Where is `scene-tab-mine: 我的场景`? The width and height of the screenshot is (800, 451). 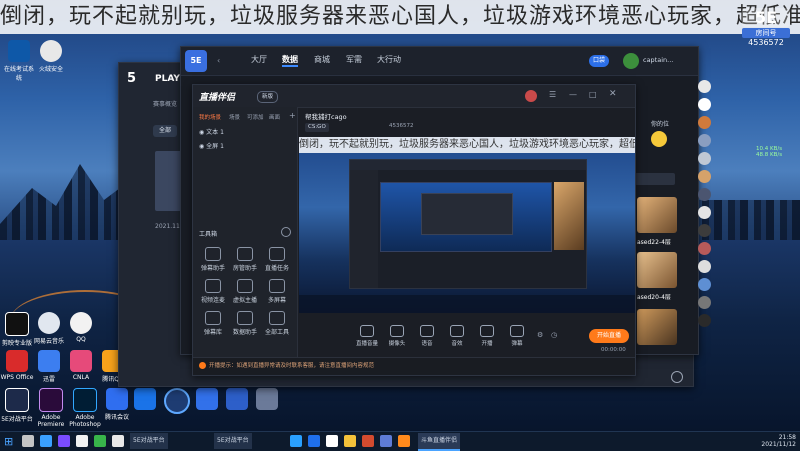
scene-tab-mine: 我的场景 is located at coordinates (210, 117).